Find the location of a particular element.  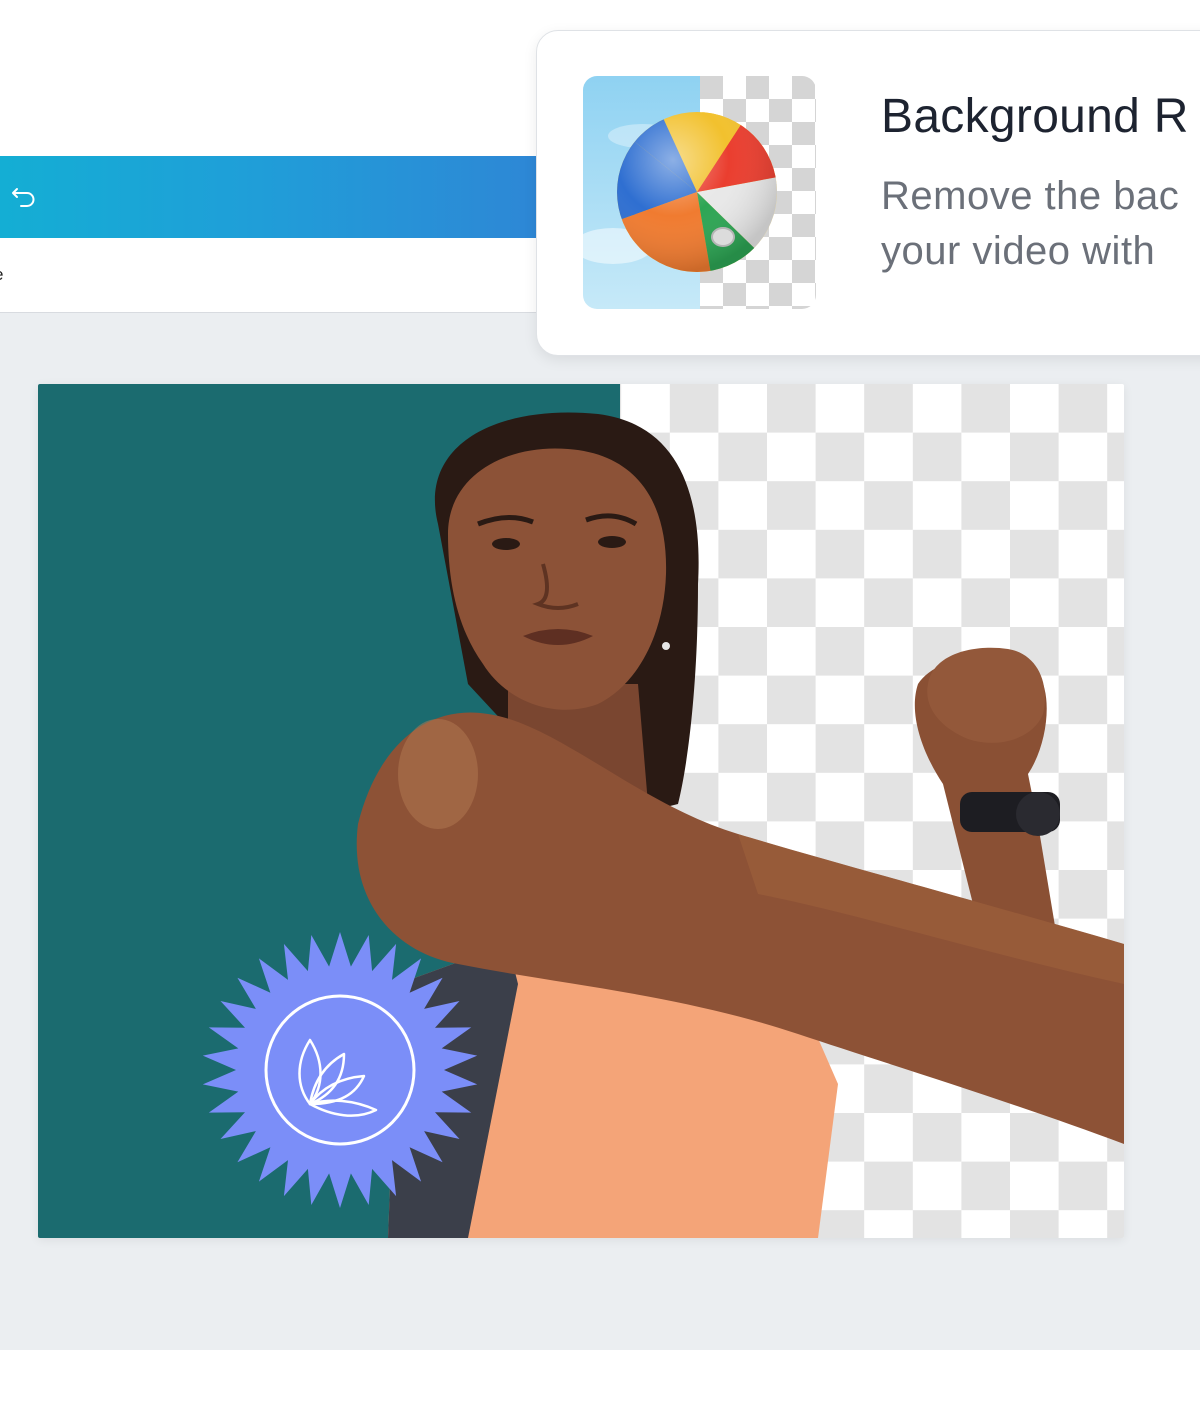

undo-icon is located at coordinates (23, 197).